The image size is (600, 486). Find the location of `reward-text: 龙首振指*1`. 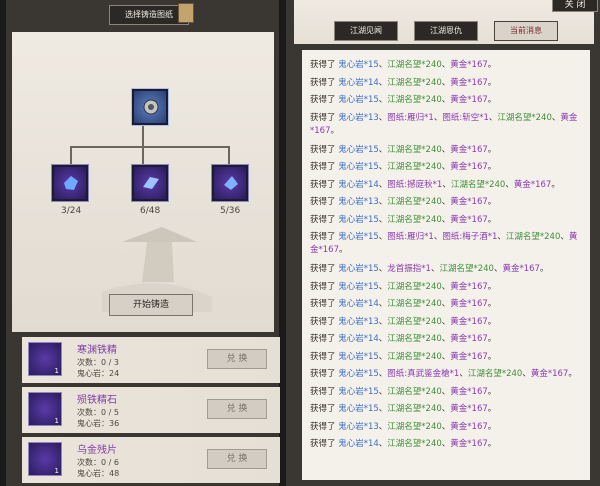

reward-text: 龙首振指*1 is located at coordinates (409, 269).